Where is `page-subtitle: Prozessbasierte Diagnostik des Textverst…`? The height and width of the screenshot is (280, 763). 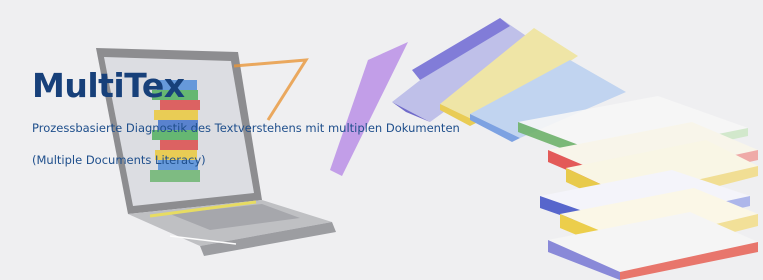
page-subtitle: Prozessbasierte Diagnostik des Textverst… is located at coordinates (246, 128).